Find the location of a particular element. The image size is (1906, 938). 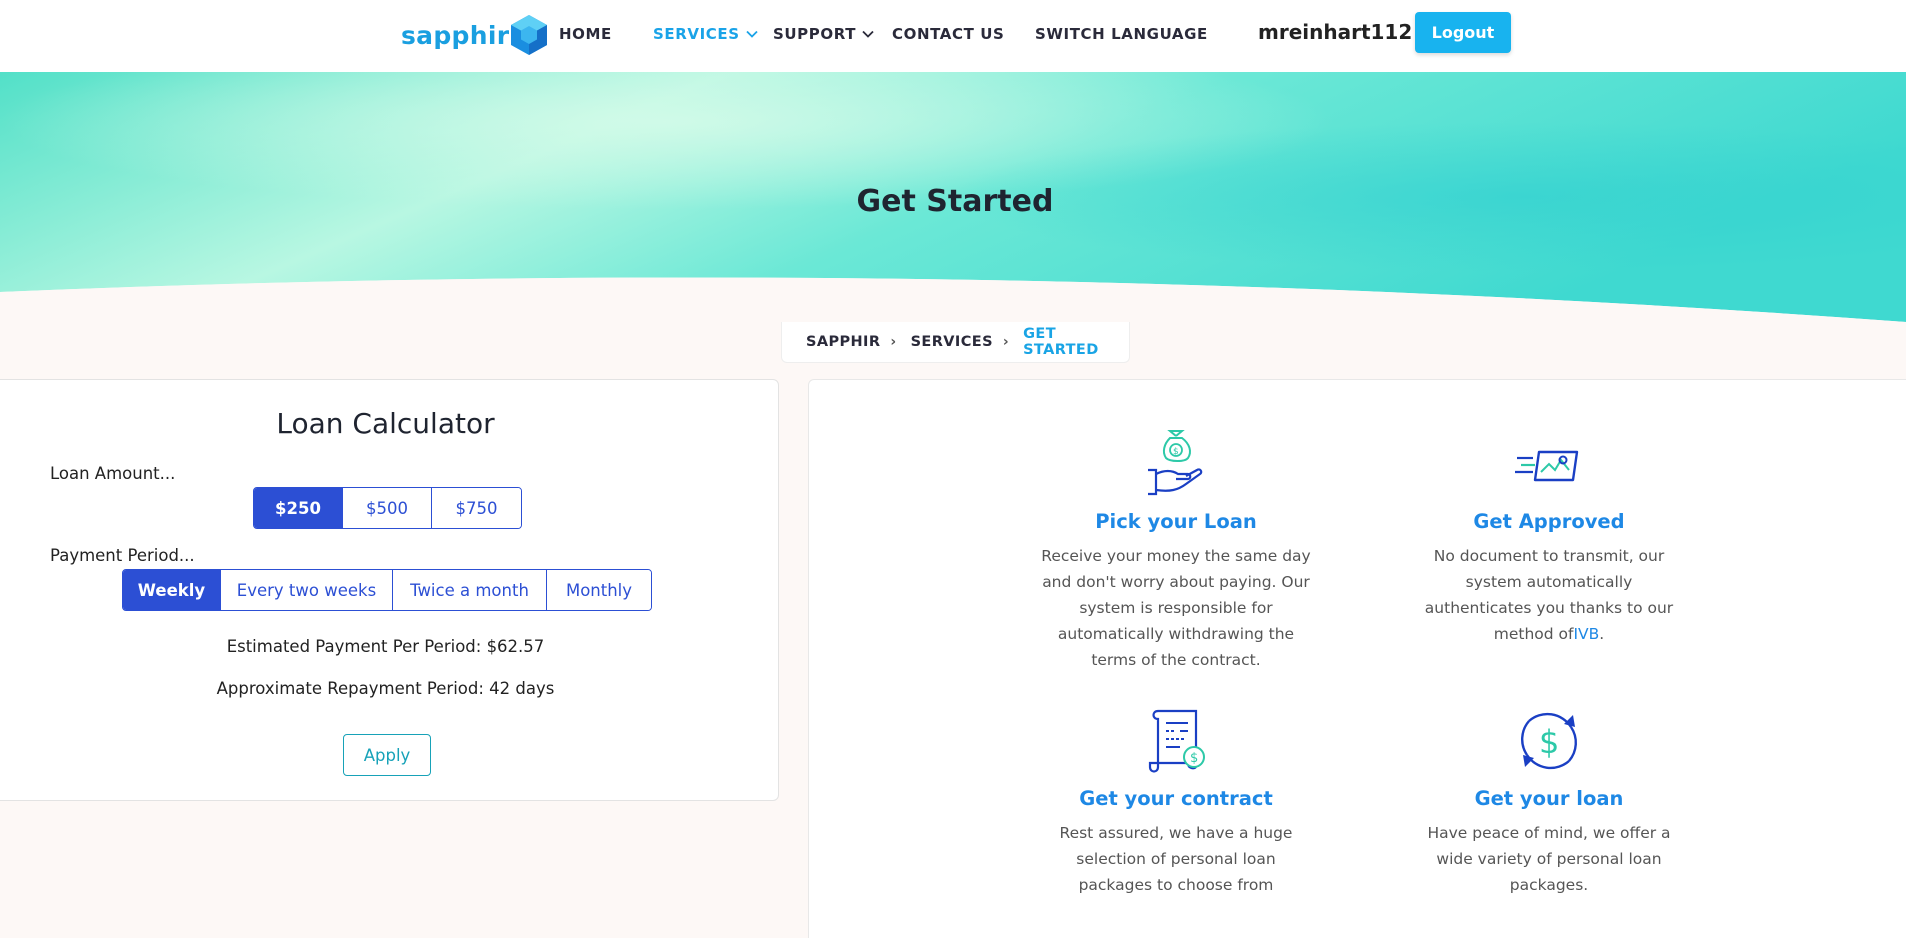

amount-option-500: $500 is located at coordinates (387, 508).